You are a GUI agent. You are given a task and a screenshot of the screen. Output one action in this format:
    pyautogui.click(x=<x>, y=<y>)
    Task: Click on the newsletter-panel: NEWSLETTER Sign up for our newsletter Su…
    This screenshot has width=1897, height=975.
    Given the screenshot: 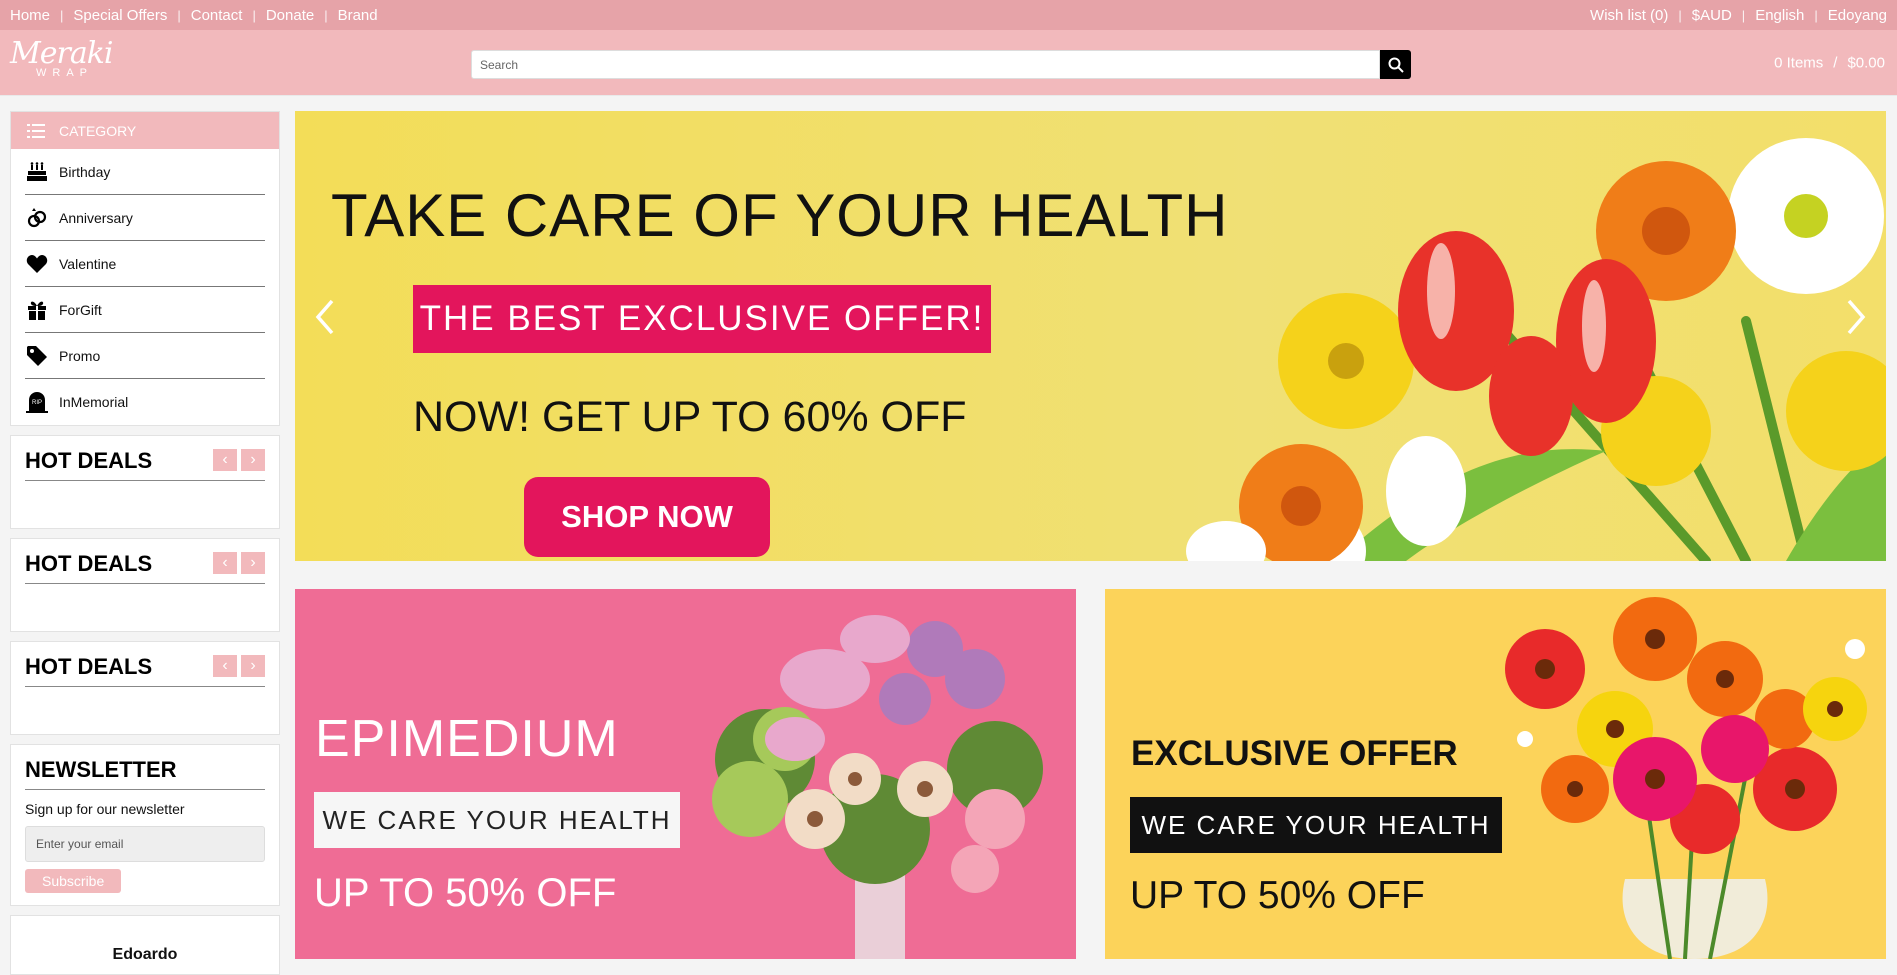 What is the action you would take?
    pyautogui.click(x=145, y=825)
    